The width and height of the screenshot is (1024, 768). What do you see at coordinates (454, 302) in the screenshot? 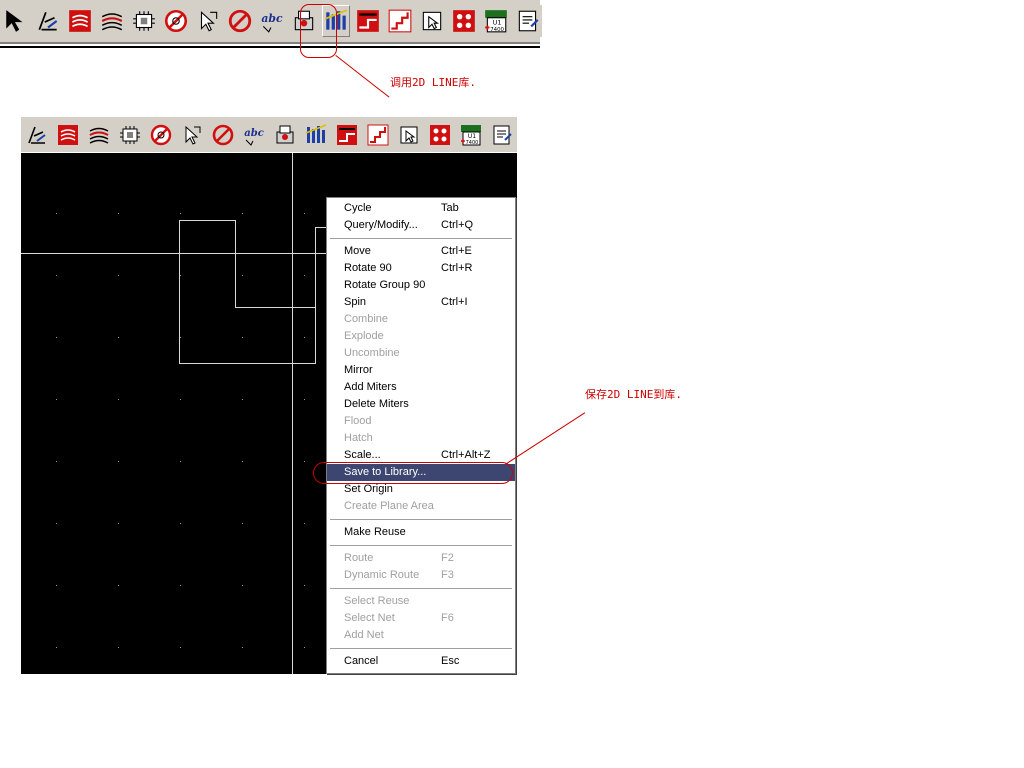
I see `menu-item-shortcut: Ctrl+I` at bounding box center [454, 302].